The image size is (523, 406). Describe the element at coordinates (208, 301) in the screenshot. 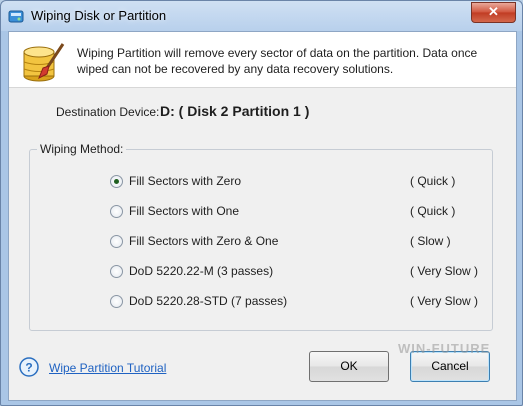

I see `option-label: DoD 5220.28-STD (7 passes)` at that location.